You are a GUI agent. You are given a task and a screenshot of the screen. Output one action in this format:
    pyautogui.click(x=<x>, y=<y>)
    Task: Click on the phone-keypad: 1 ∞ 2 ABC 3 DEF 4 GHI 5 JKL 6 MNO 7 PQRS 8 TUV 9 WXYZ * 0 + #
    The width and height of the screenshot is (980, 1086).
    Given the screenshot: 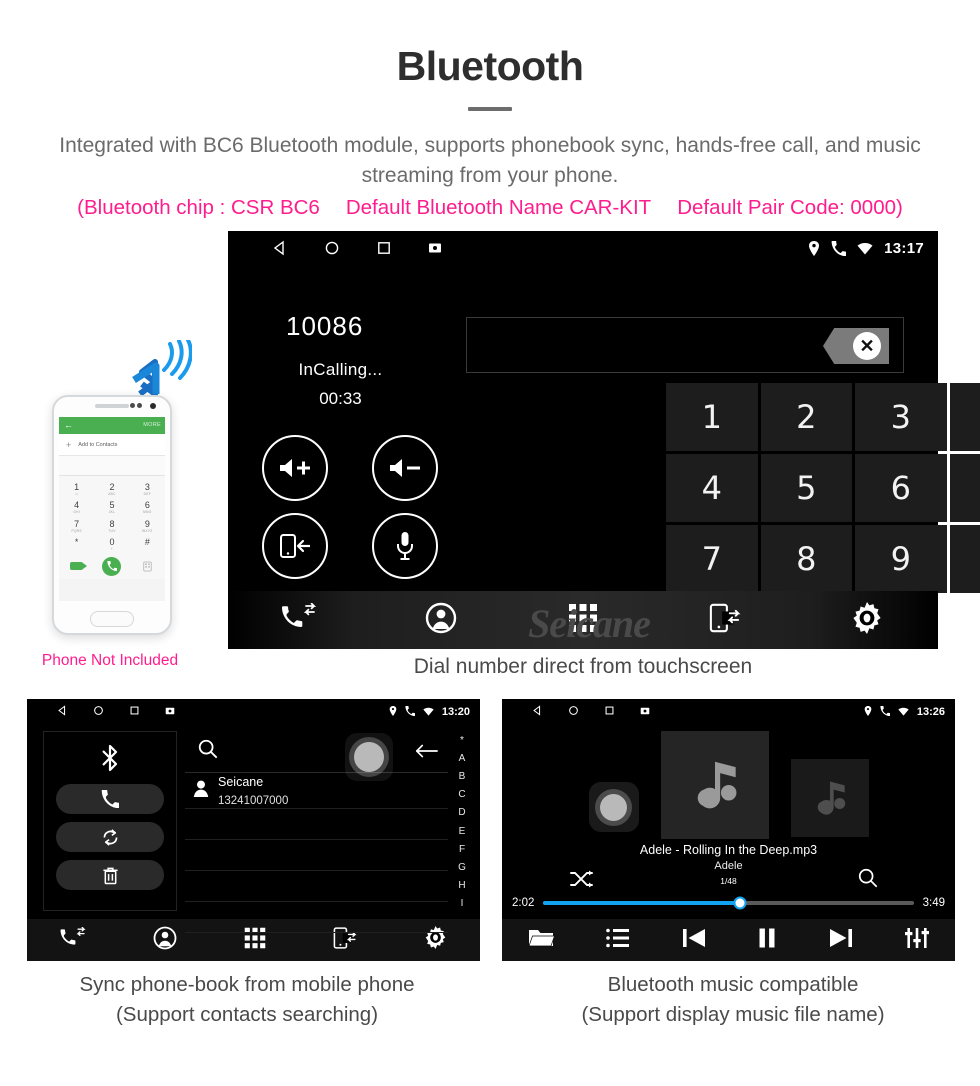 What is the action you would take?
    pyautogui.click(x=112, y=514)
    